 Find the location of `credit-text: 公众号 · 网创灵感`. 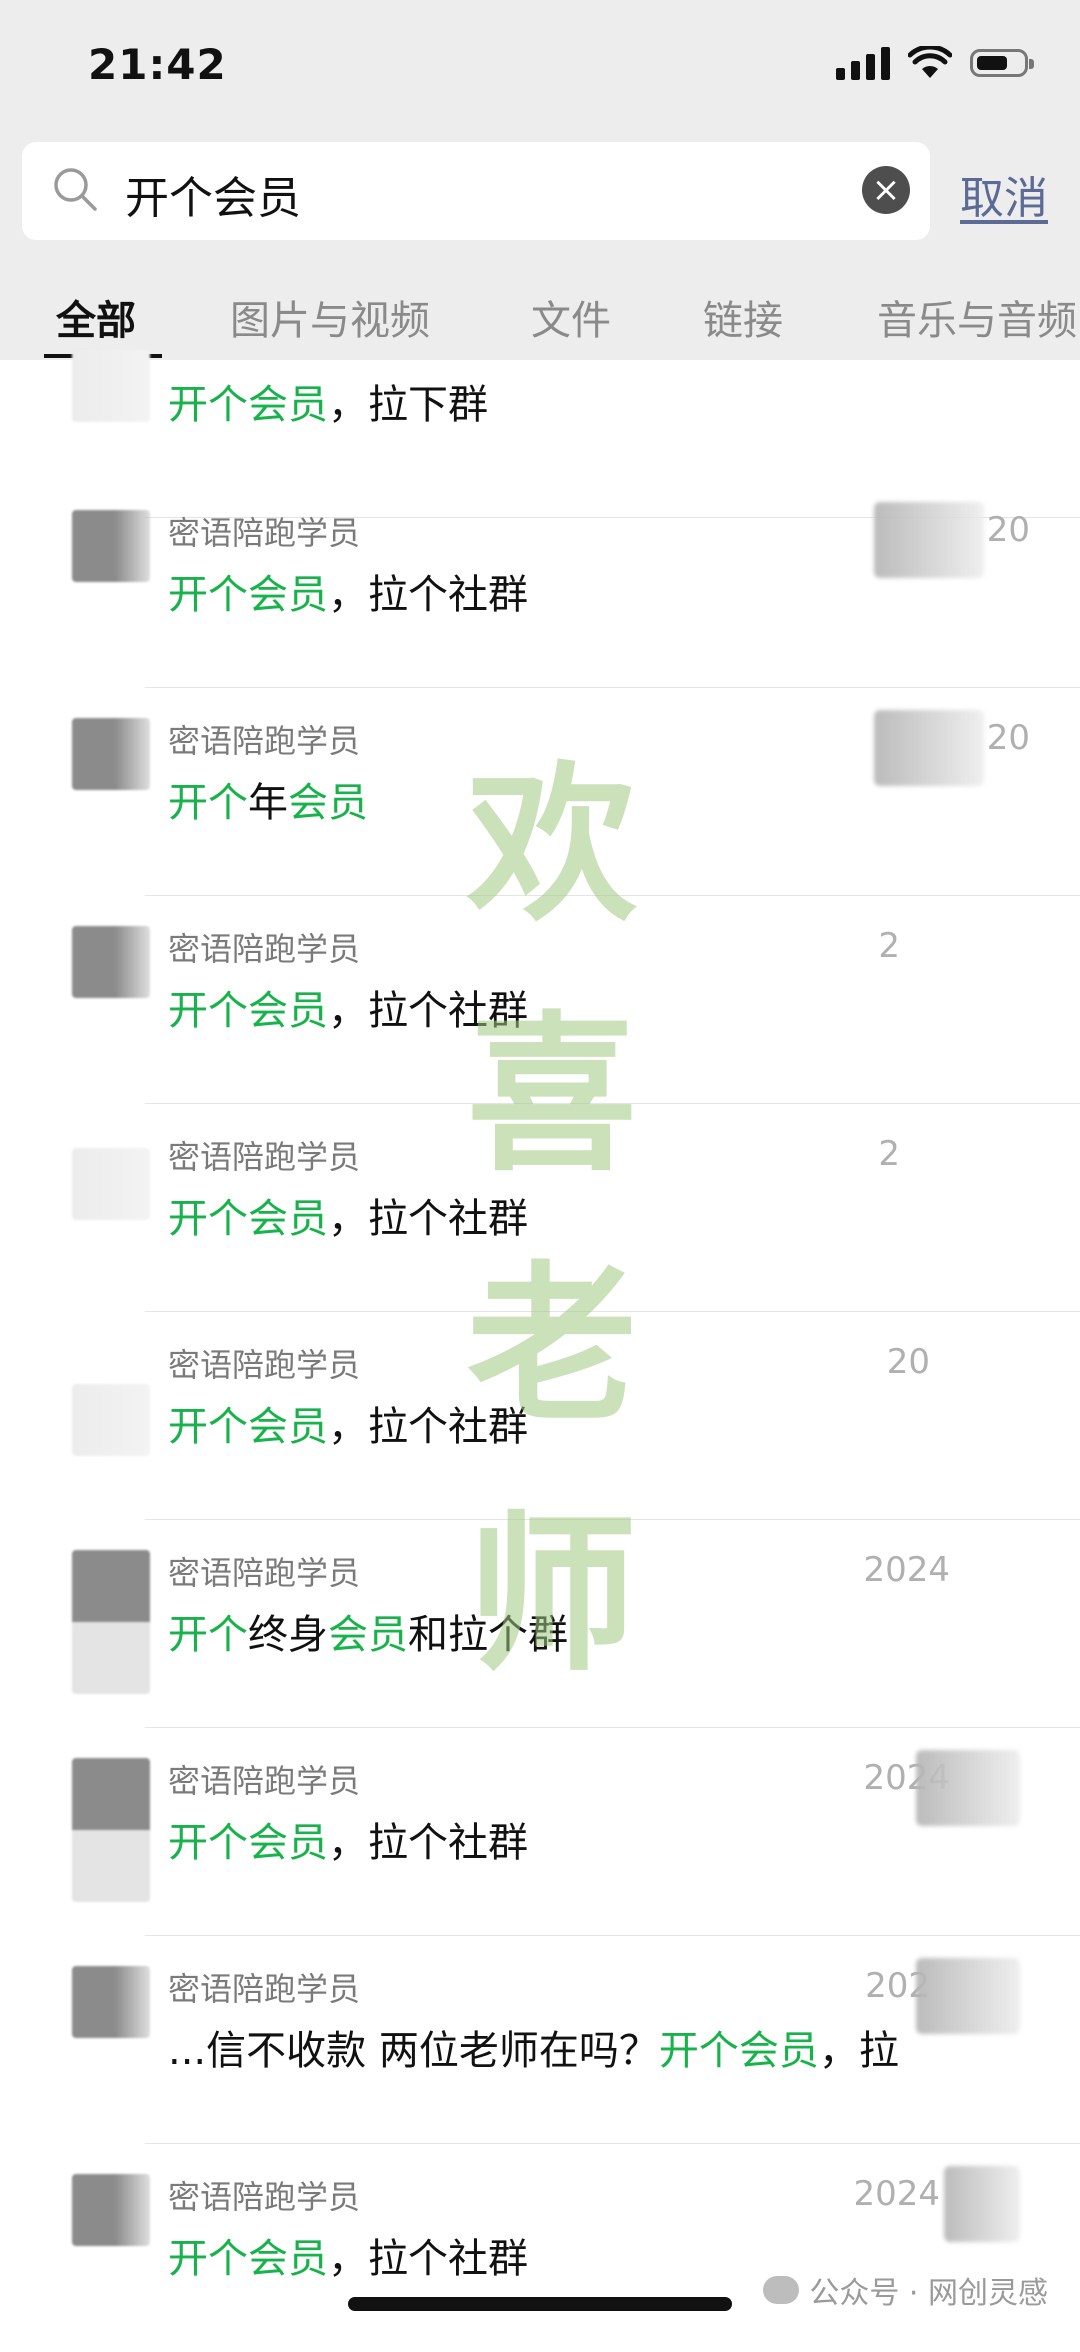

credit-text: 公众号 · 网创灵感 is located at coordinates (928, 2293).